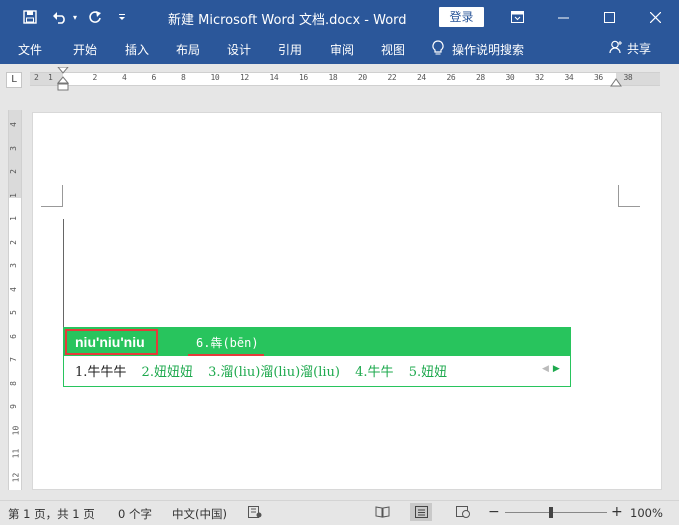 This screenshot has width=679, height=525. What do you see at coordinates (227, 342) in the screenshot?
I see `ime-hint-candidate: 6.犇(bēn)` at bounding box center [227, 342].